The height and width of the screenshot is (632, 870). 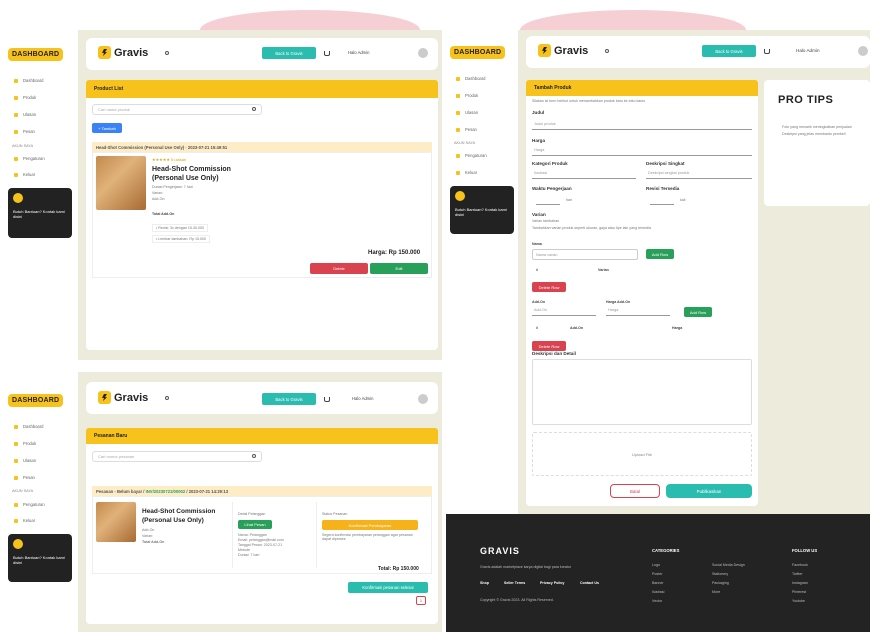 I want to click on gravis-logo-3: Gravis, so click(x=563, y=50).